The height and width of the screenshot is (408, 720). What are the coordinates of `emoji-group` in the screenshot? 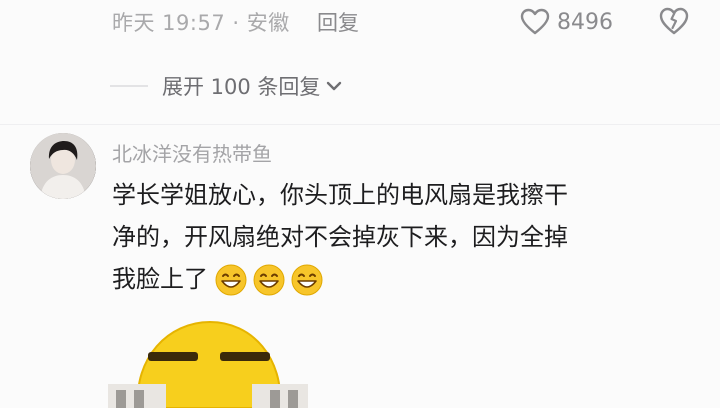 It's located at (271, 280).